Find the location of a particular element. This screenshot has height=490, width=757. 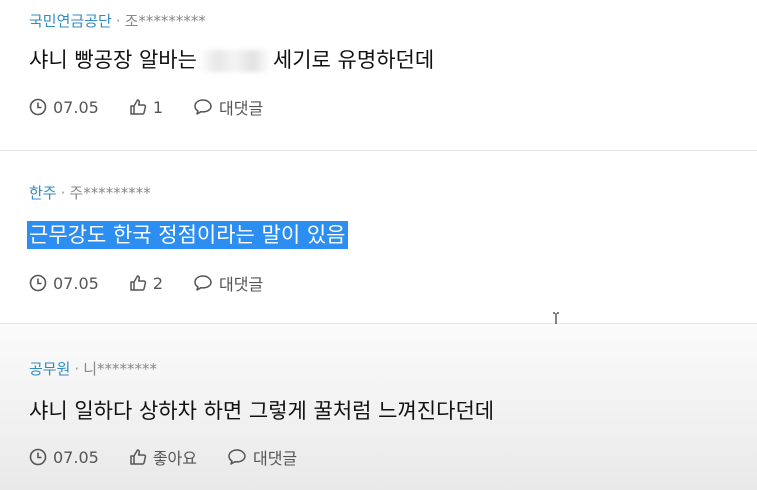

like-count: 1 is located at coordinates (157, 107).